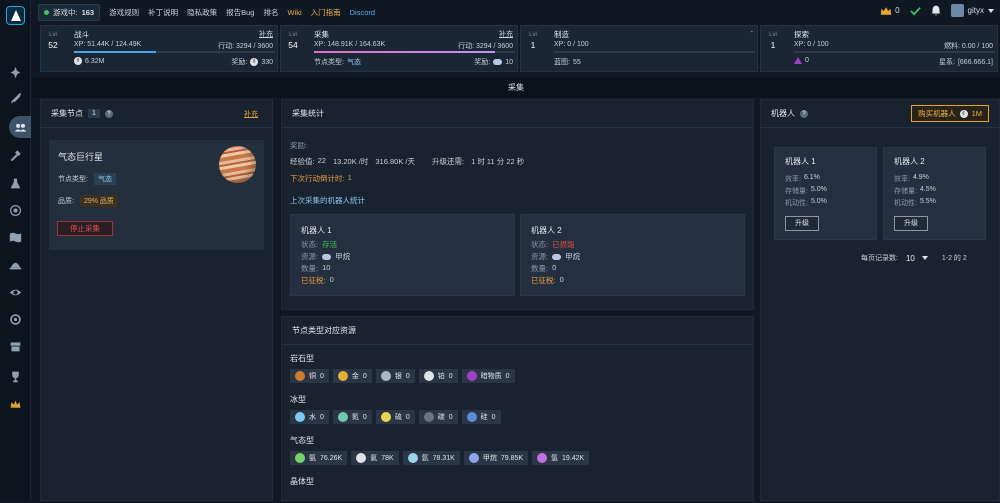 This screenshot has width=1000, height=503. What do you see at coordinates (202, 12) in the screenshot?
I see `link-privacy: 隐私政策` at bounding box center [202, 12].